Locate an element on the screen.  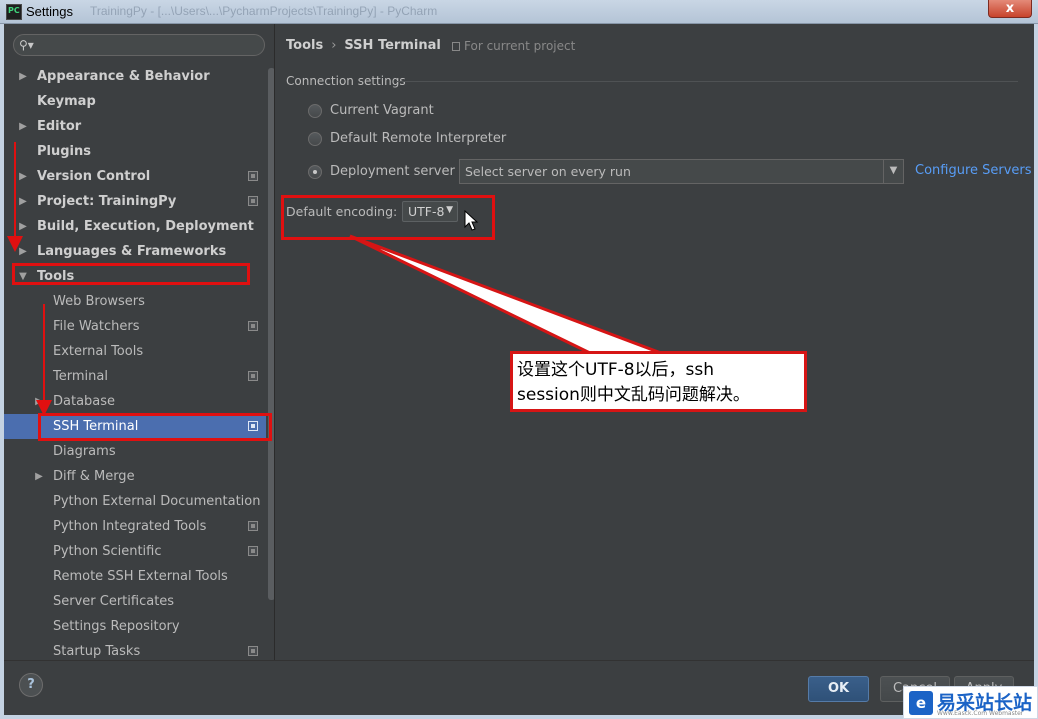
annotation-callout: 设置这个UTF-8以后，ssh session则中文乱码问题解决。 is located at coordinates (658, 381).